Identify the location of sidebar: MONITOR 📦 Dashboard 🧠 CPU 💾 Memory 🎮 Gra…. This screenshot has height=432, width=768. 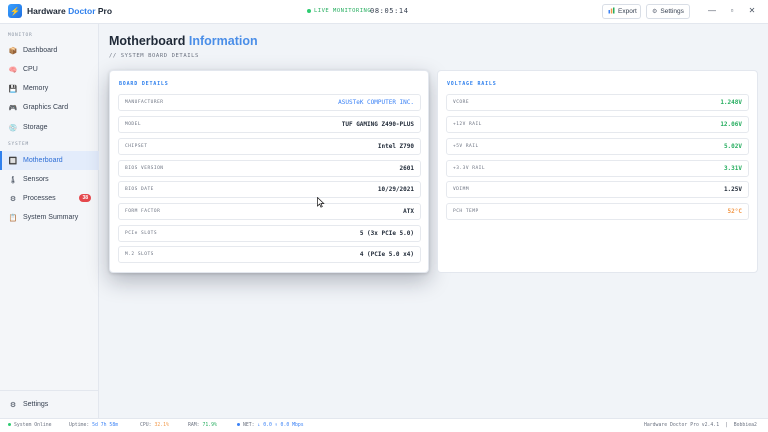
(49, 221).